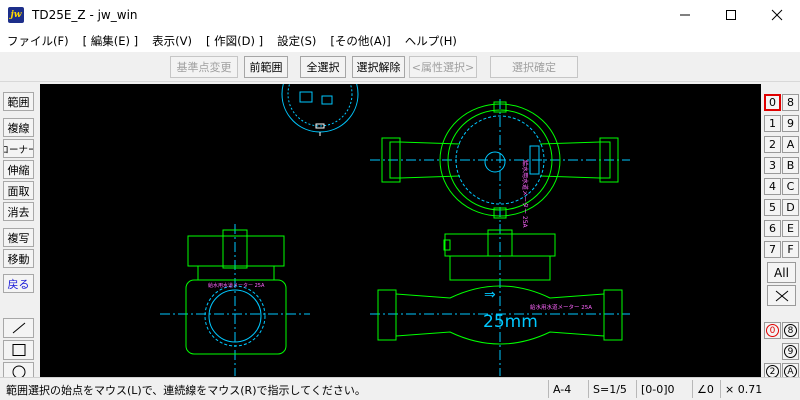 The height and width of the screenshot is (400, 800). I want to click on layer-f-button: F, so click(790, 249).